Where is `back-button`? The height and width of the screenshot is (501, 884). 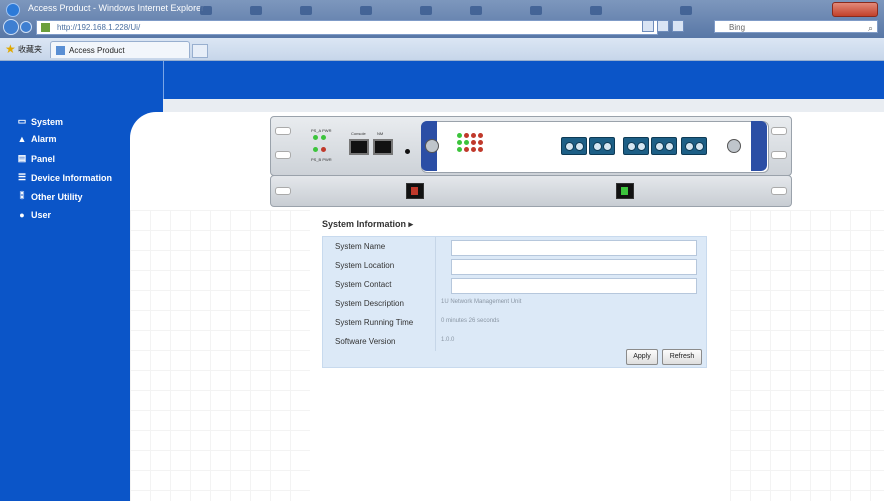
back-button is located at coordinates (11, 27).